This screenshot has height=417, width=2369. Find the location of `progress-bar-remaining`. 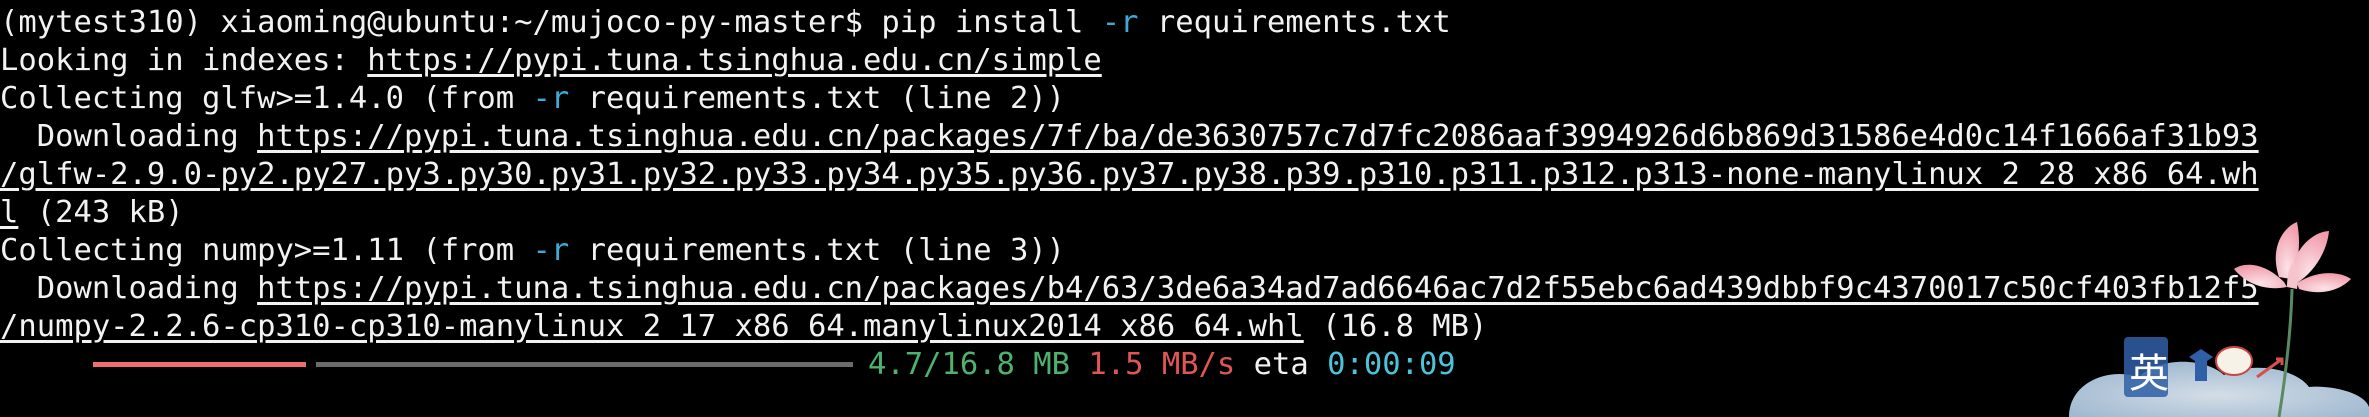

progress-bar-remaining is located at coordinates (584, 364).